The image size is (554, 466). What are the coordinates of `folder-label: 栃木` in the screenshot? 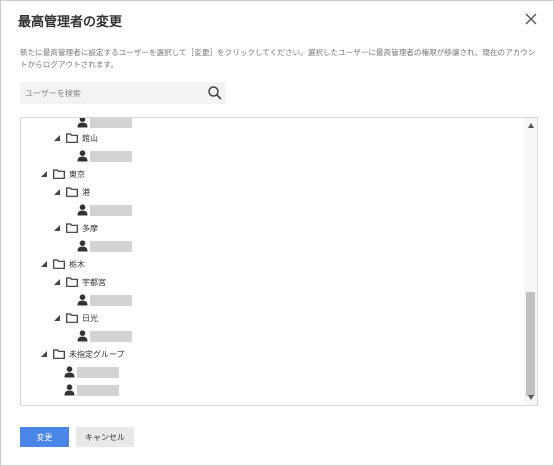 It's located at (77, 264).